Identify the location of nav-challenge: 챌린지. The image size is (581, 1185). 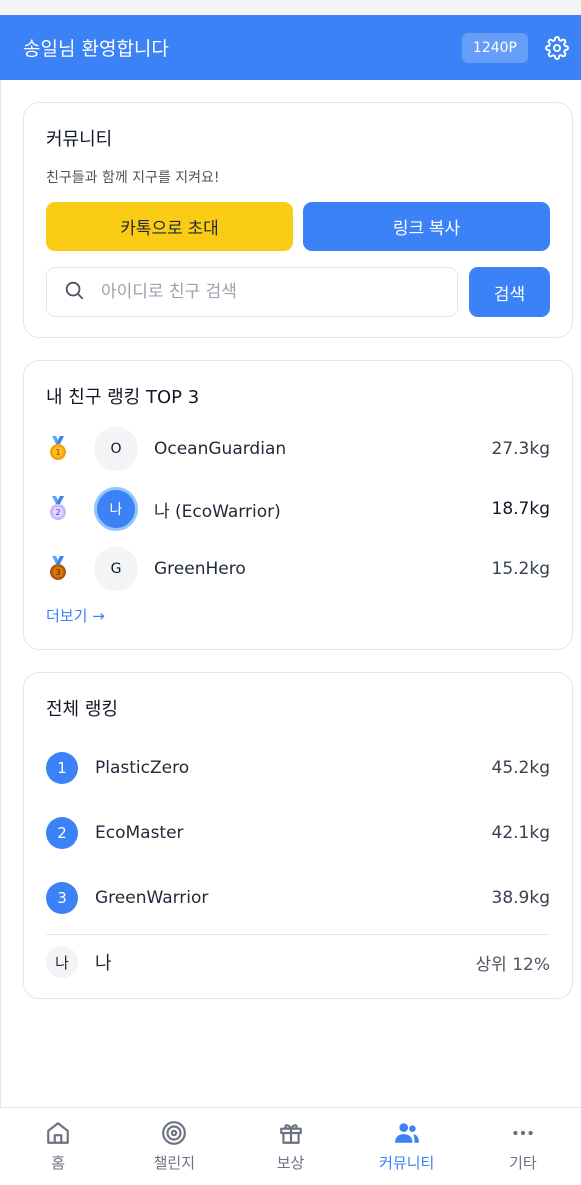
(174, 1146).